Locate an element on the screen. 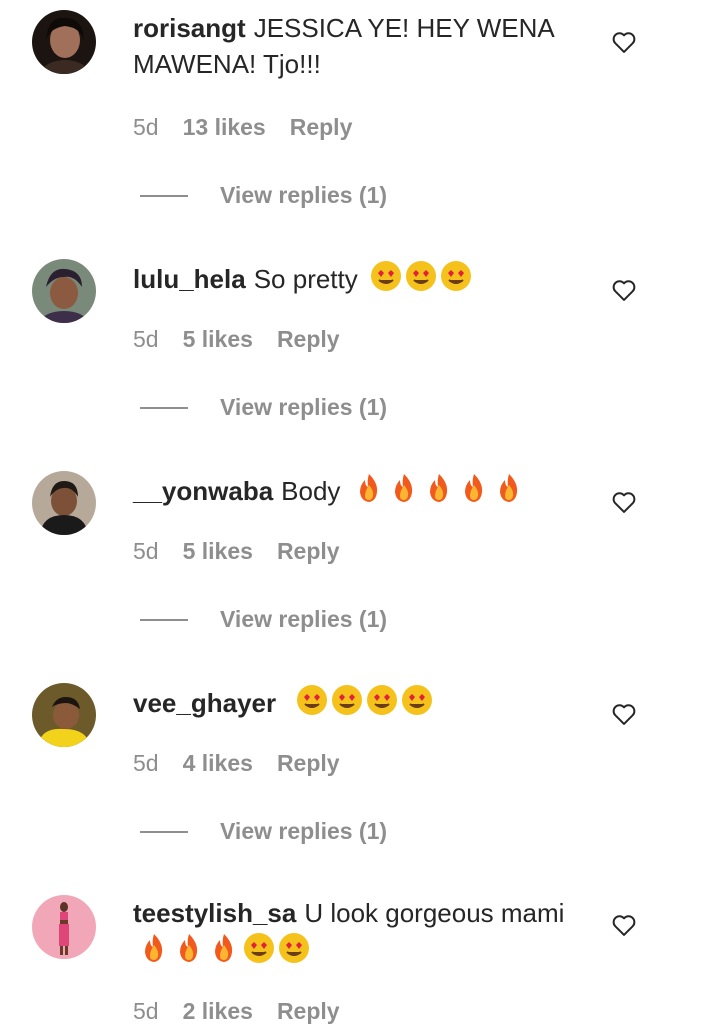 The width and height of the screenshot is (720, 1026). likes-count: 13 likes is located at coordinates (224, 127).